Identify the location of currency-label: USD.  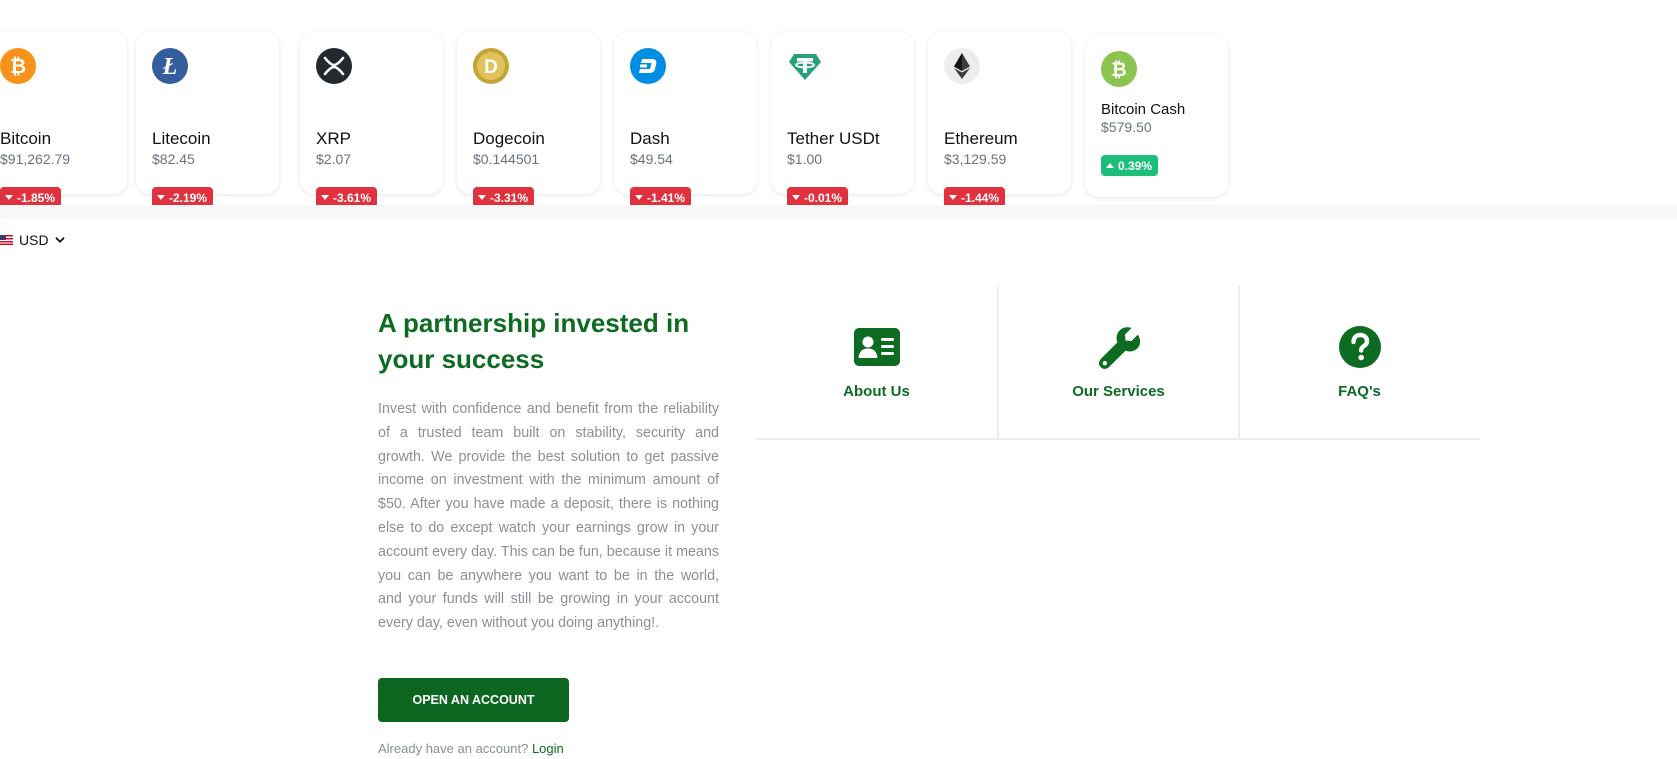
(34, 240).